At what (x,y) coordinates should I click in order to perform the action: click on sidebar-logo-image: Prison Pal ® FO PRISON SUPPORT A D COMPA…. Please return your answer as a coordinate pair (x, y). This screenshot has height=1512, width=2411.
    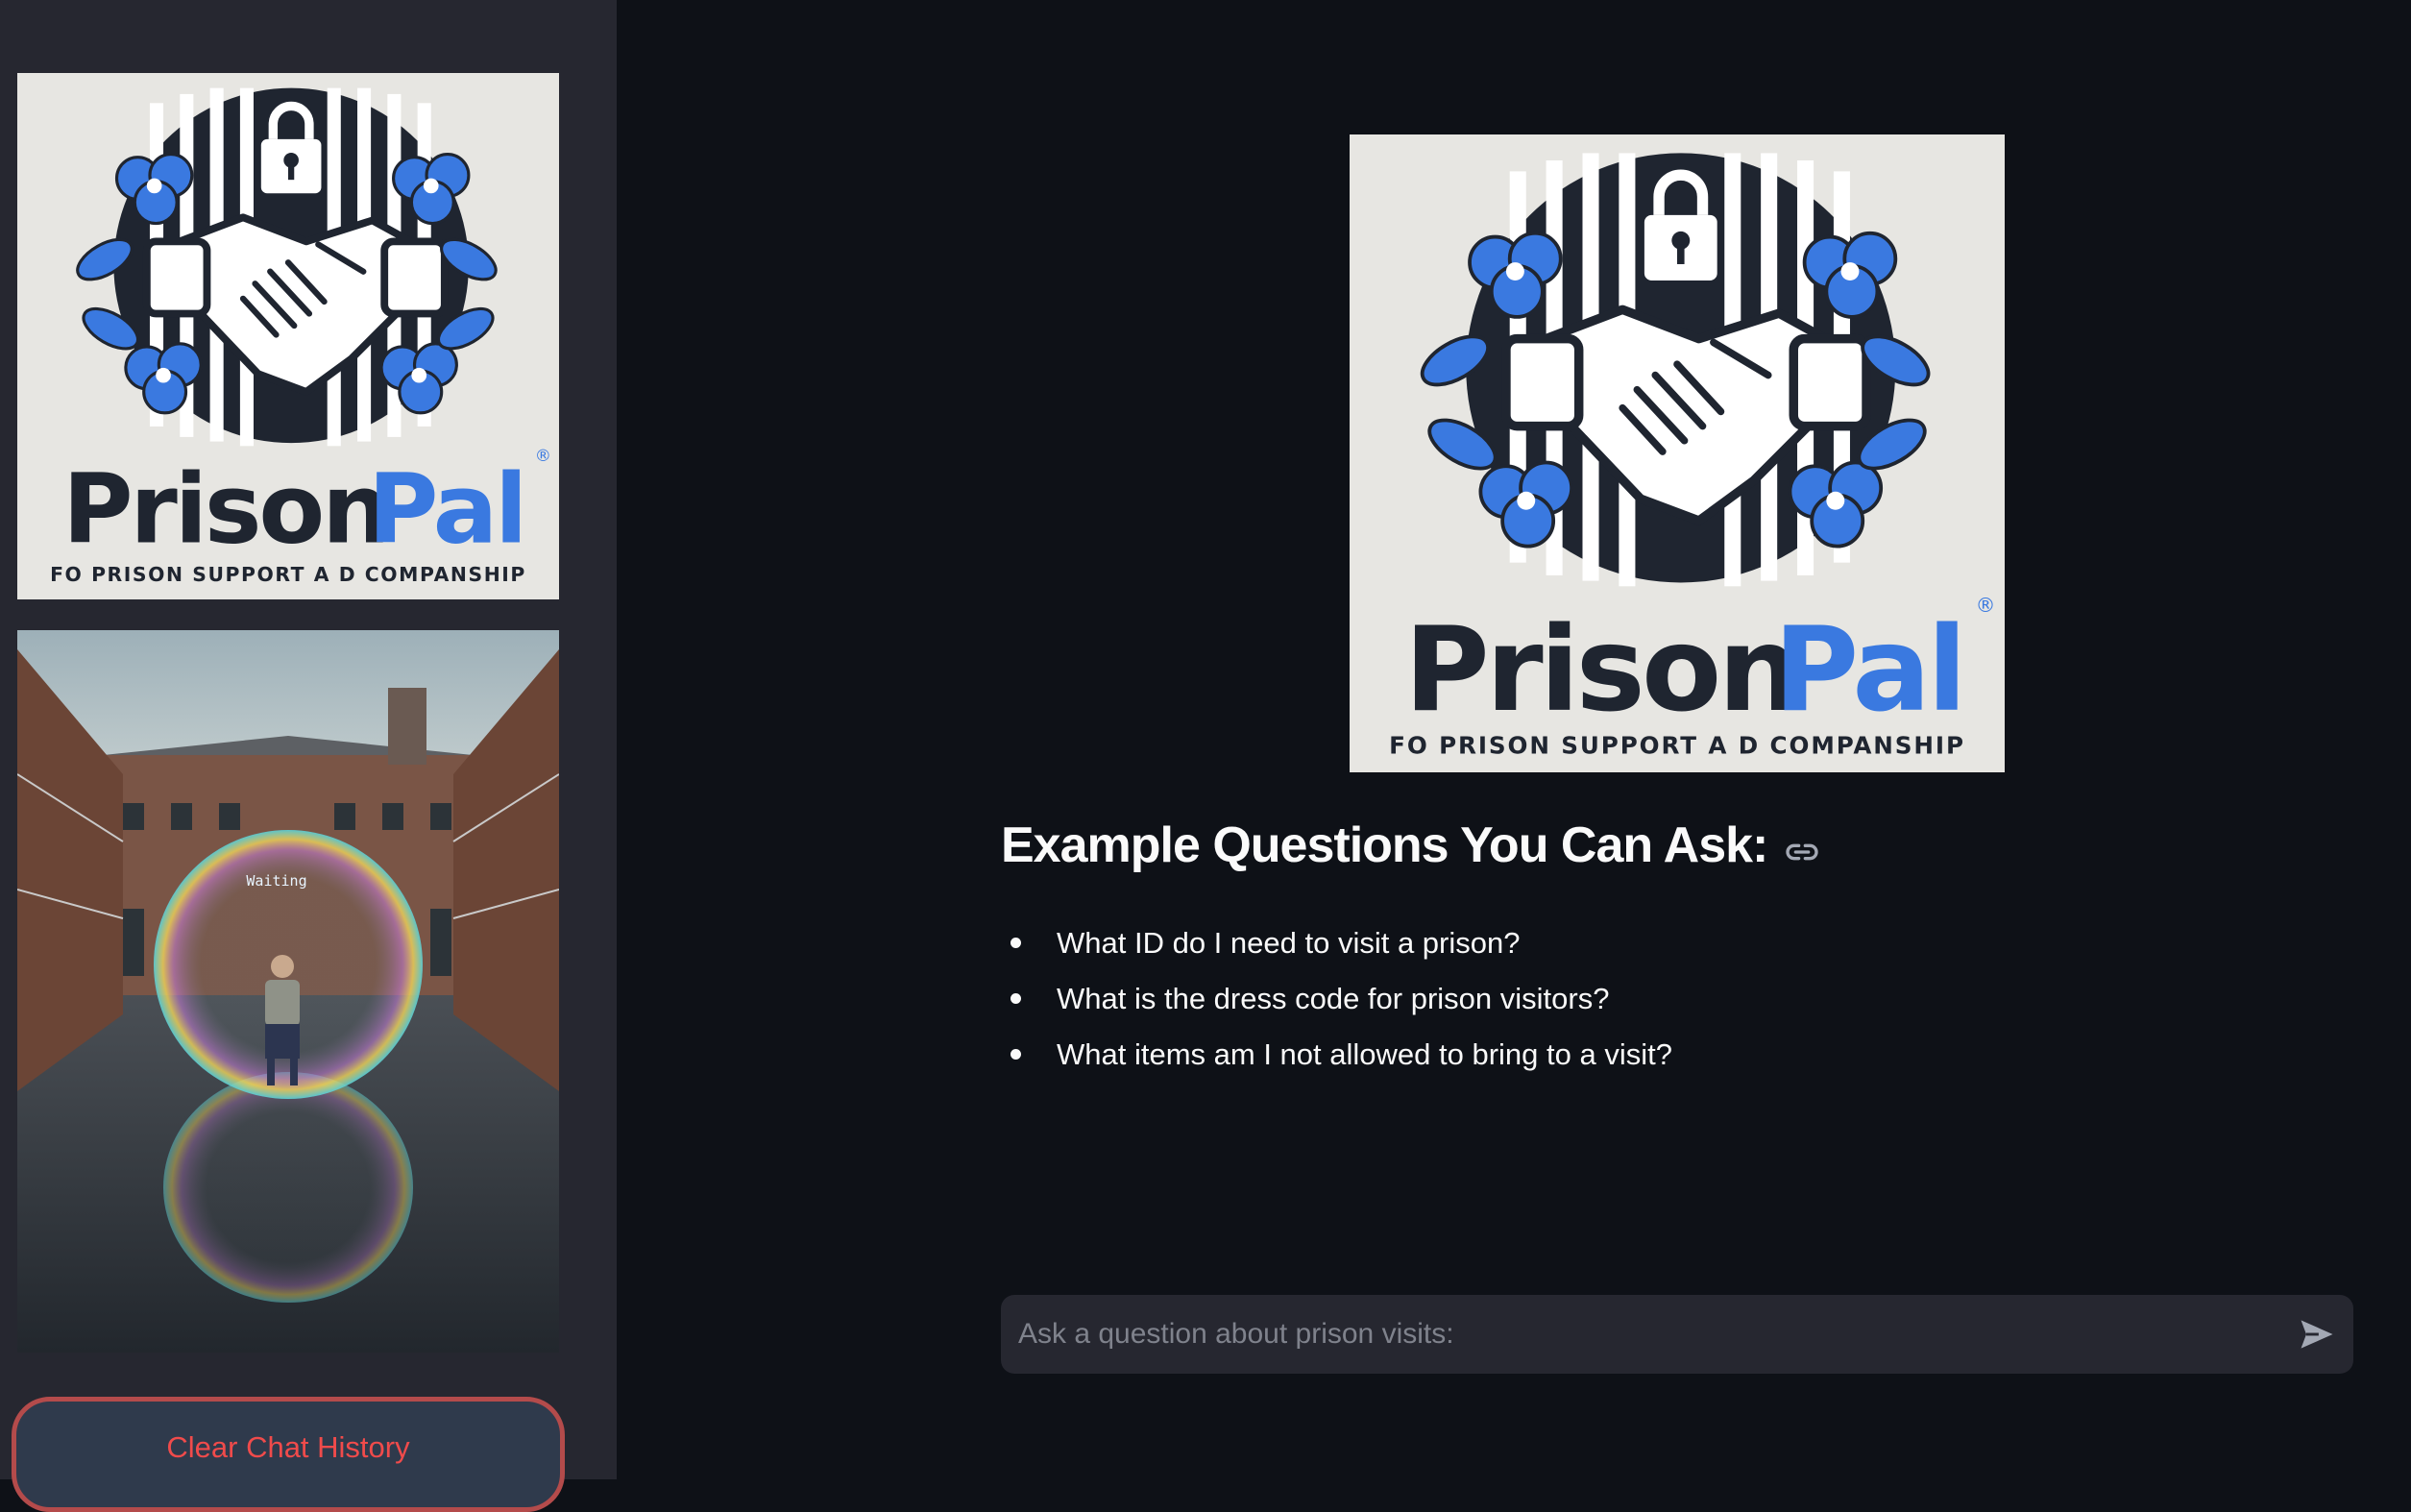
    Looking at the image, I should click on (288, 336).